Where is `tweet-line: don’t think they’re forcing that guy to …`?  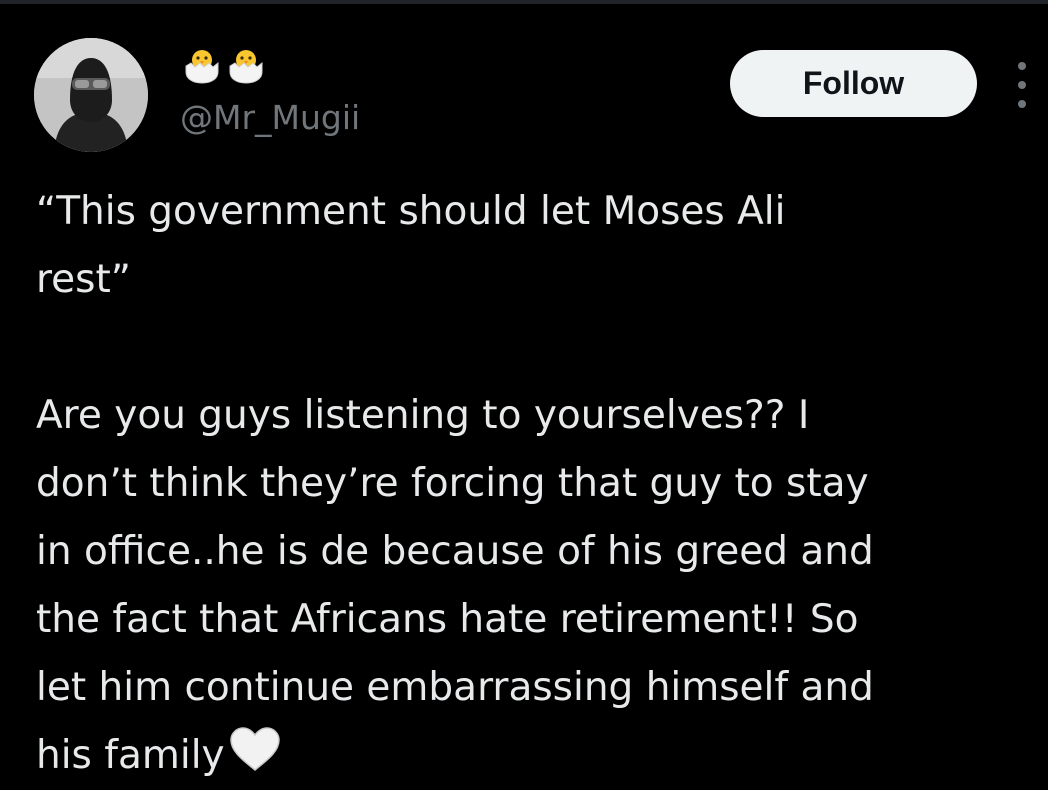
tweet-line: don’t think they’re forcing that guy to … is located at coordinates (452, 483).